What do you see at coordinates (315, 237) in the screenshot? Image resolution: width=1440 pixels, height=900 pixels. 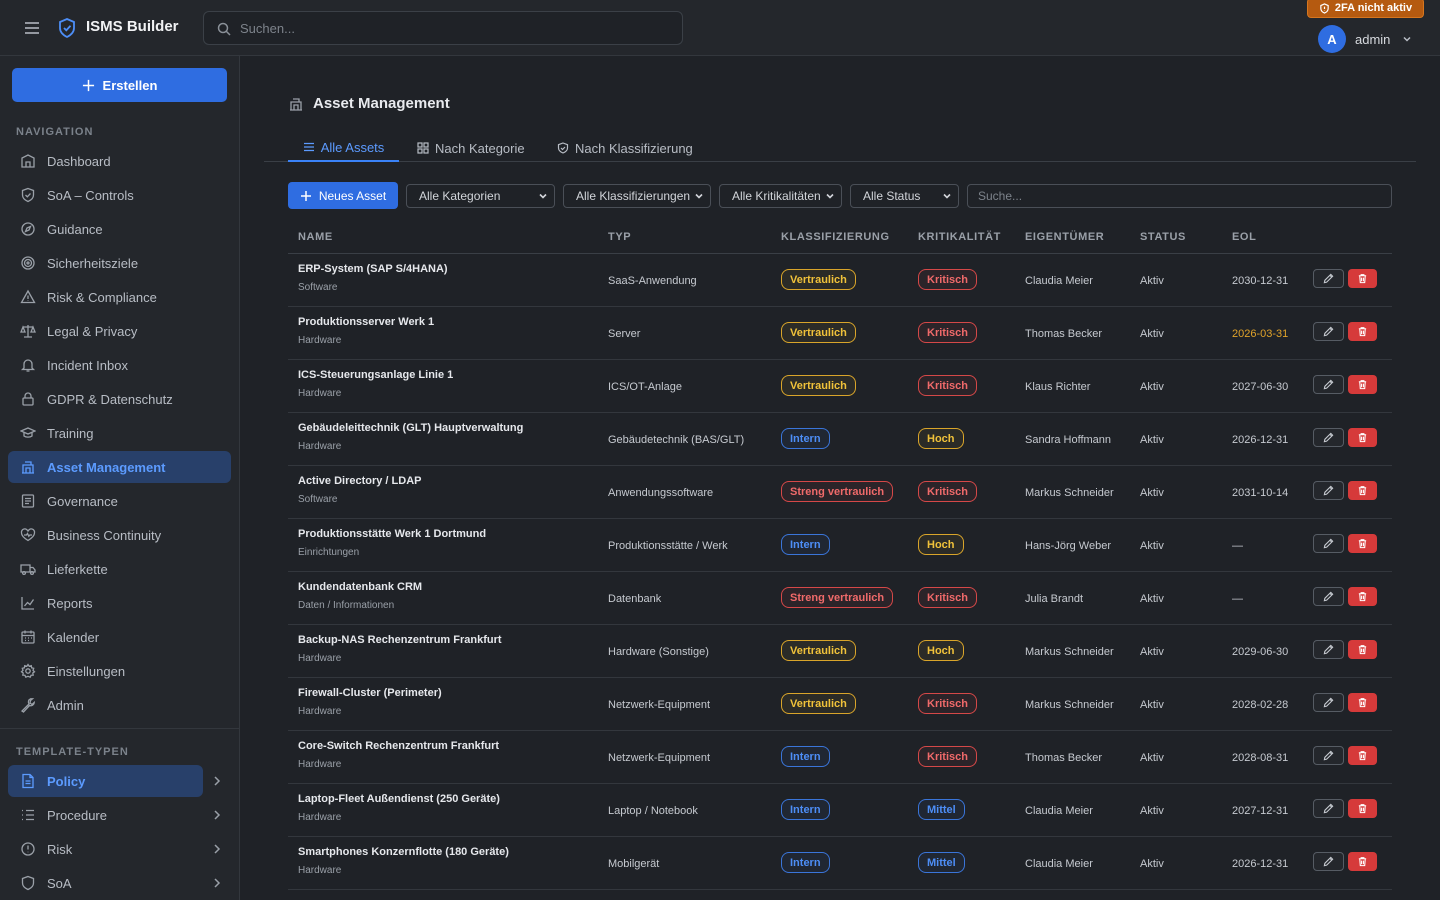 I see `col-name: NAME` at bounding box center [315, 237].